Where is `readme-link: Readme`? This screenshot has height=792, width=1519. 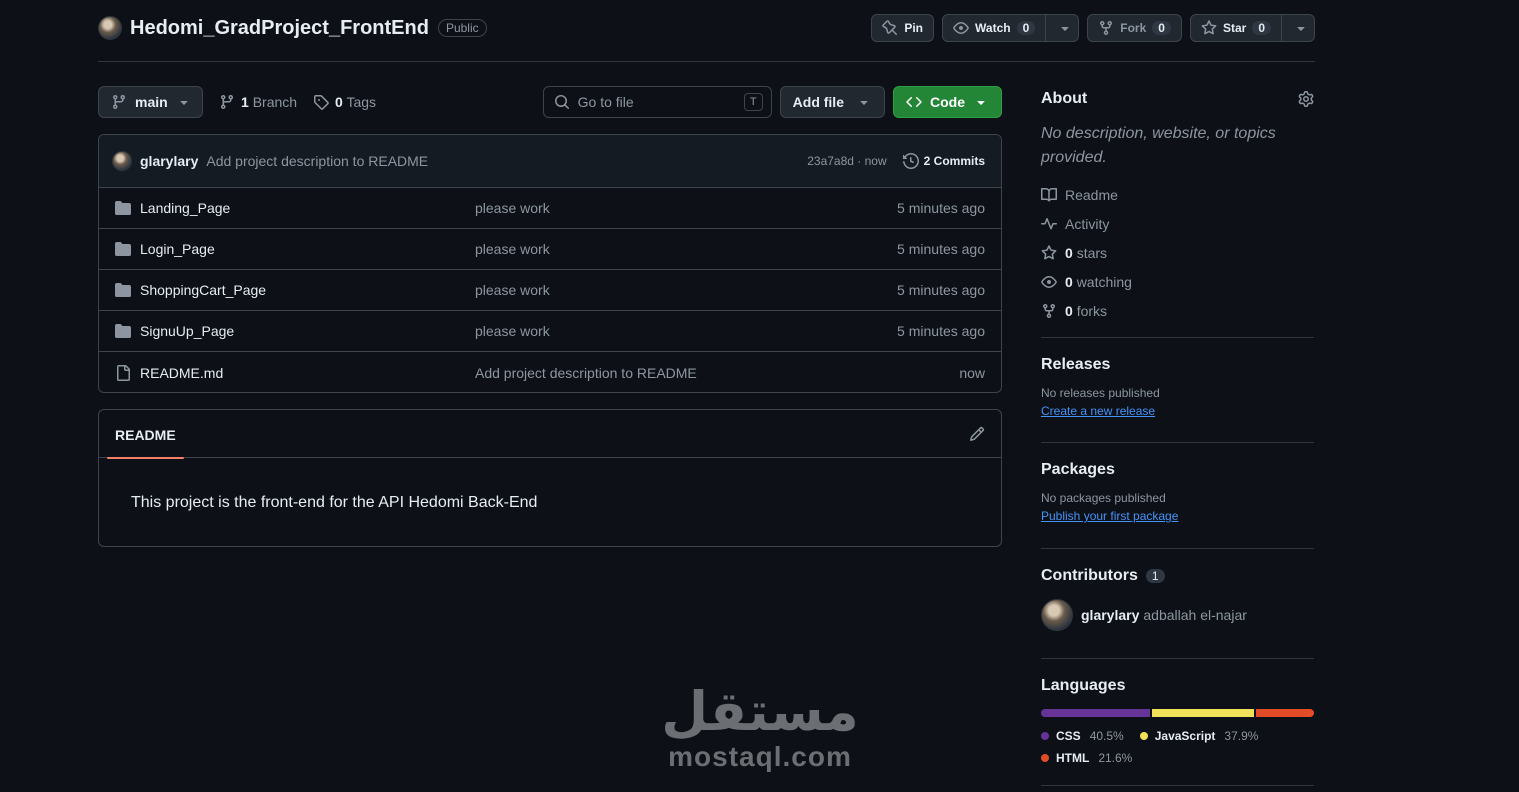 readme-link: Readme is located at coordinates (1177, 194).